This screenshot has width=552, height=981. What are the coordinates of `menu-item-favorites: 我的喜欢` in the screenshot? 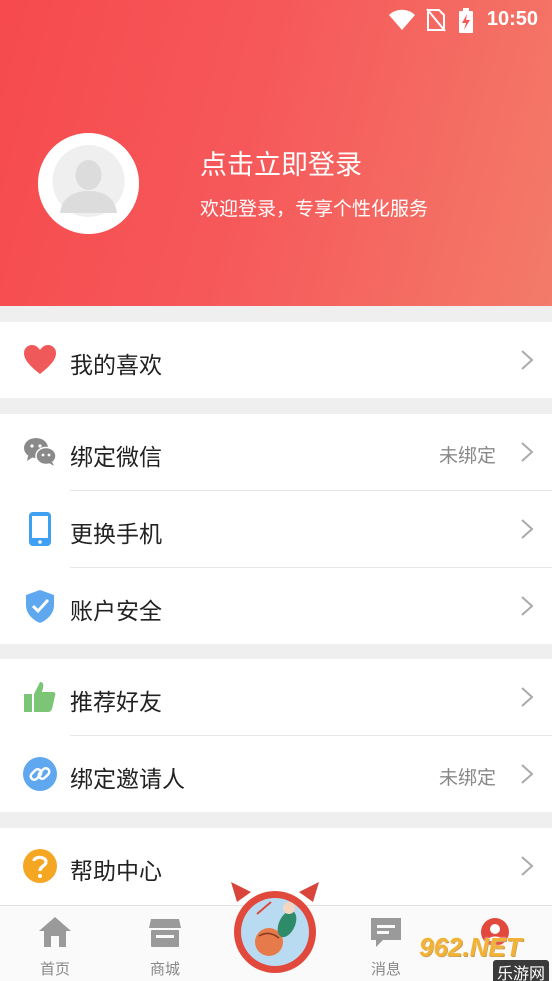 It's located at (276, 360).